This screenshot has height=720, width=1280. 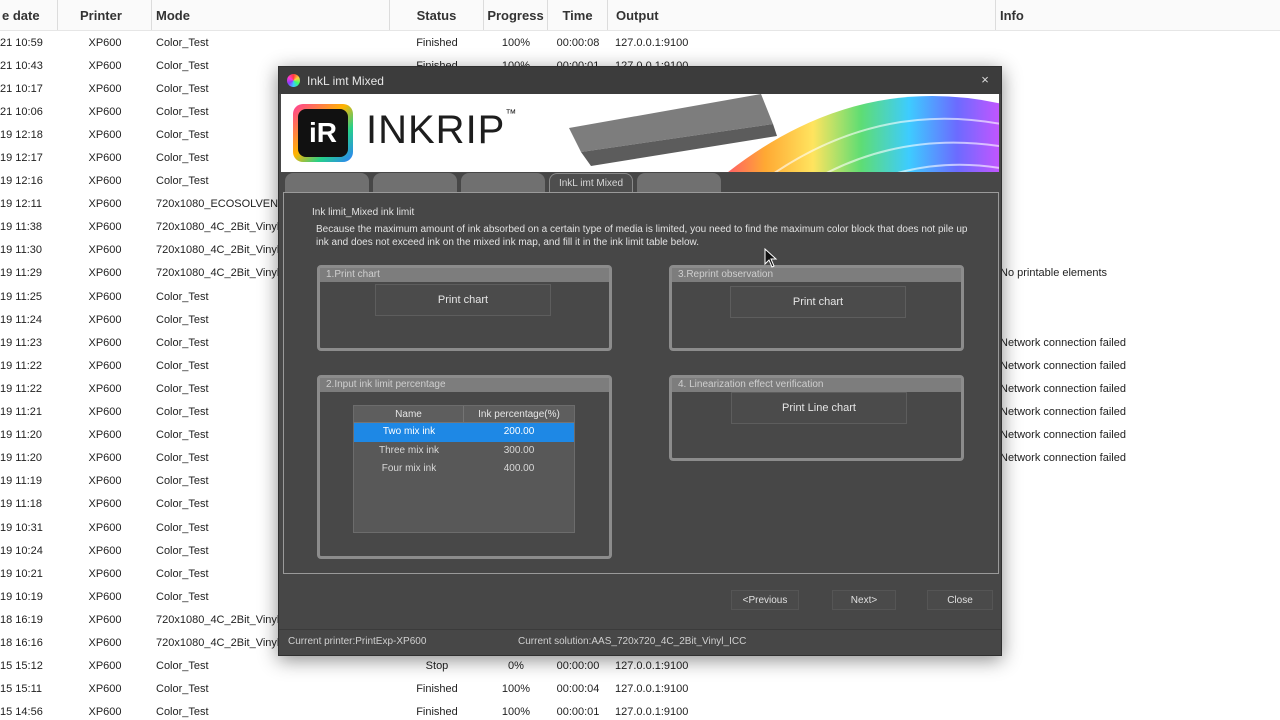 I want to click on logo-wordmark: INKRIP™, so click(x=441, y=130).